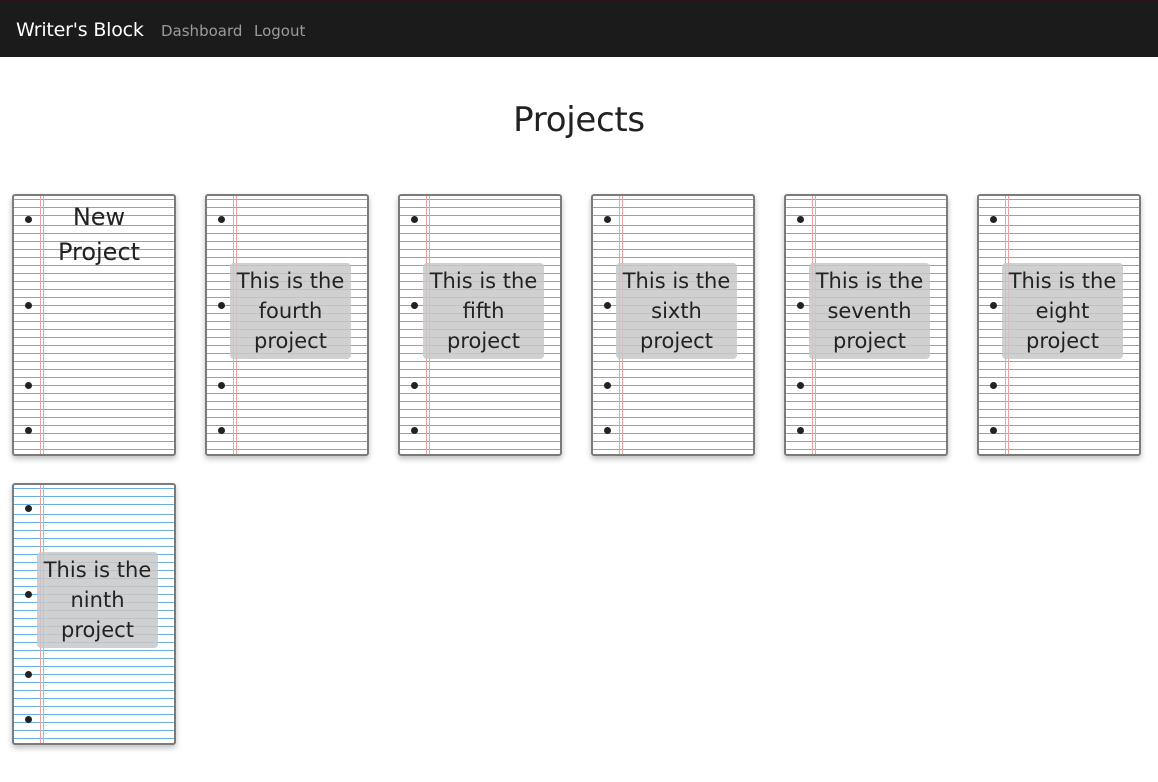 This screenshot has height=782, width=1158. I want to click on project-card: This is the sixth project, so click(673, 325).